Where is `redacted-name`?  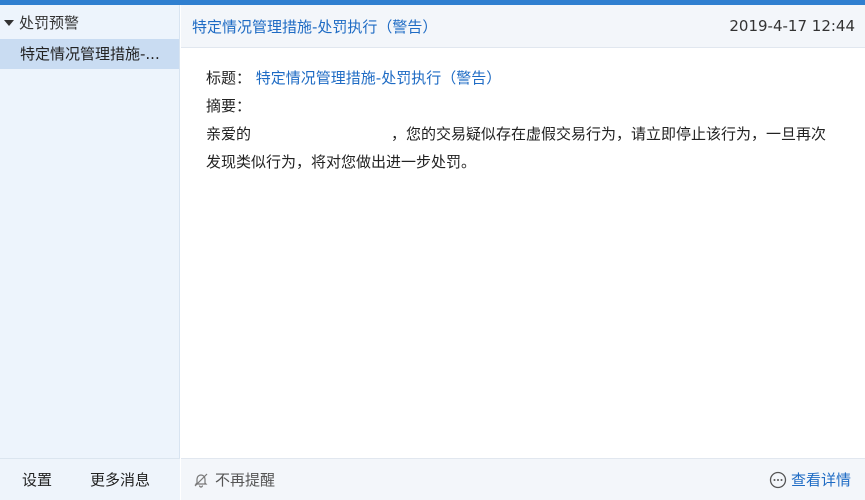 redacted-name is located at coordinates (321, 134).